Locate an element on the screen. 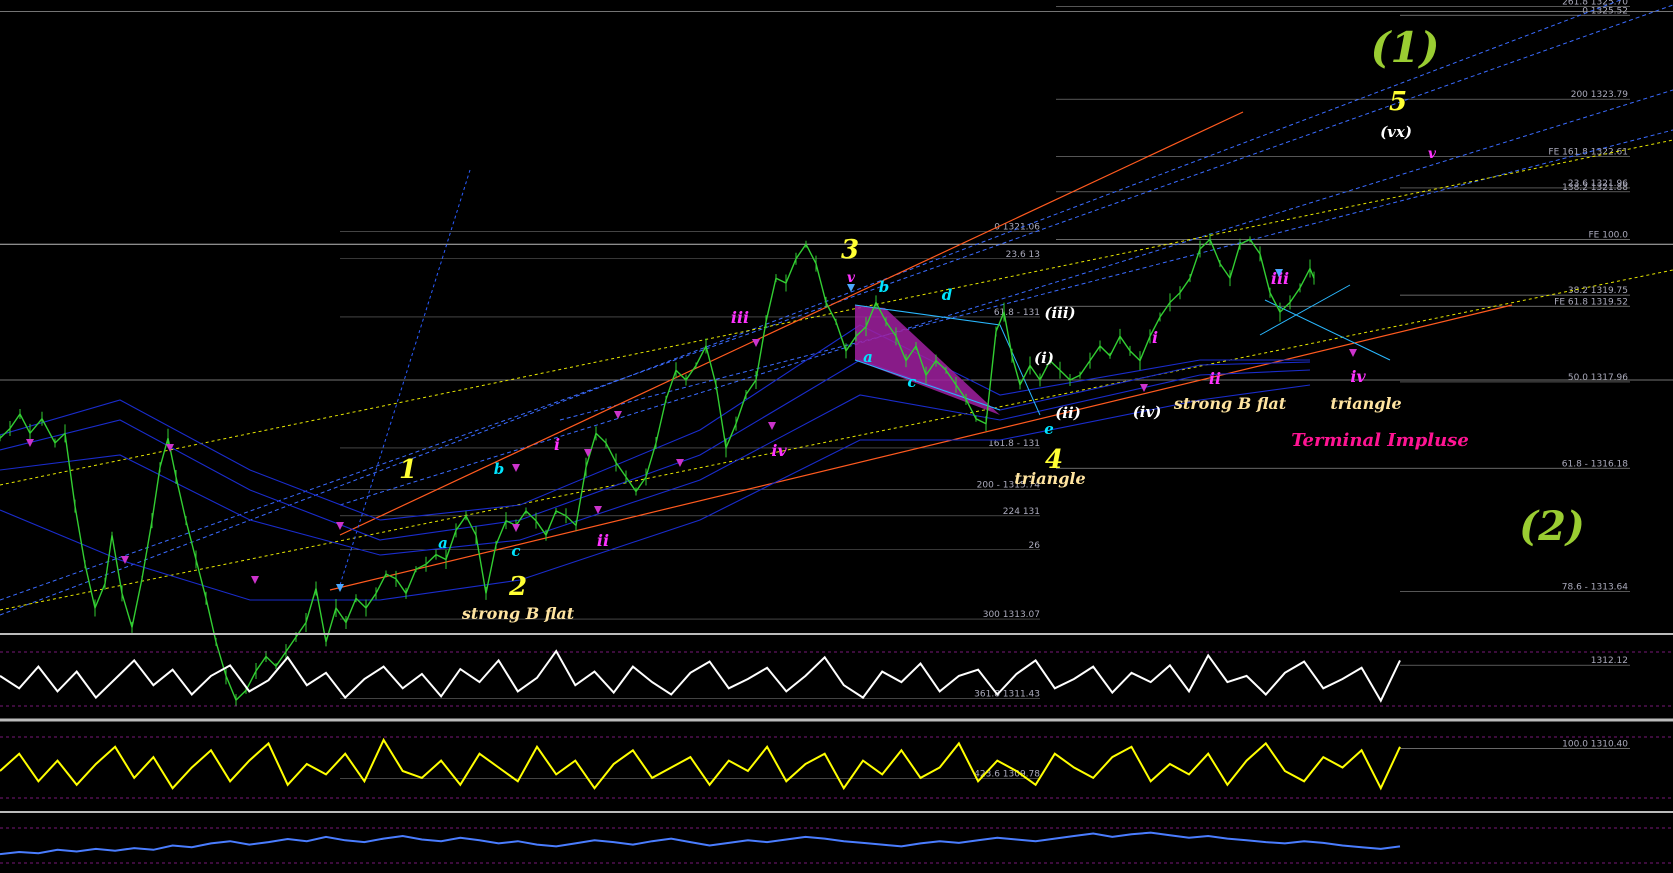 This screenshot has height=873, width=1673. wave-label: Terminal Impluse is located at coordinates (1380, 440).